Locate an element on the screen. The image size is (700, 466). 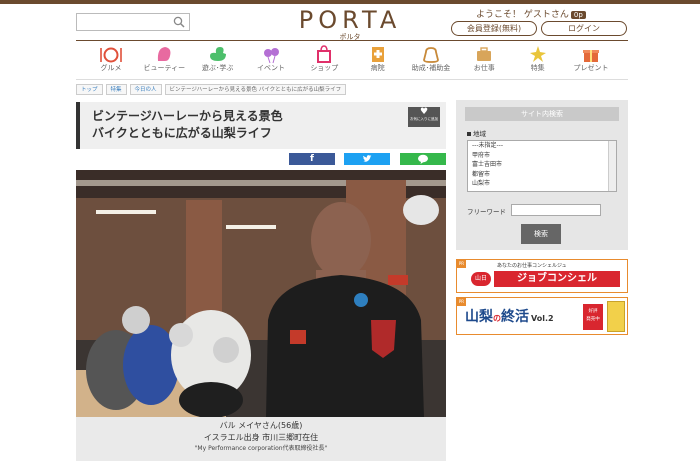
nav-item-play-learn: 遊ぶ･学ぶ is located at coordinates (218, 61).